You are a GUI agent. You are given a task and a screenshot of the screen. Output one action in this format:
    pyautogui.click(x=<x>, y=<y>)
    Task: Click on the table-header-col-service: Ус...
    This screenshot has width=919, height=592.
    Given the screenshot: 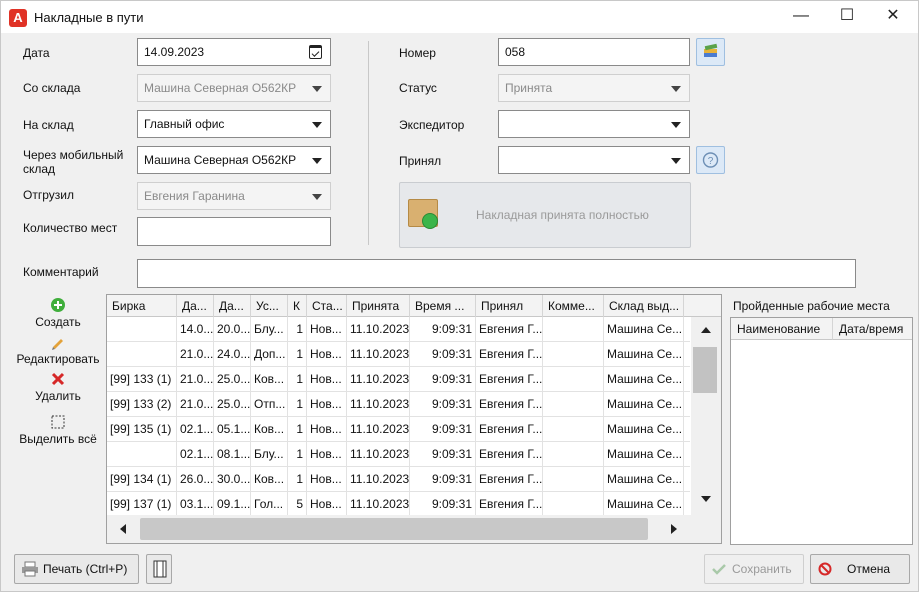 What is the action you would take?
    pyautogui.click(x=269, y=306)
    